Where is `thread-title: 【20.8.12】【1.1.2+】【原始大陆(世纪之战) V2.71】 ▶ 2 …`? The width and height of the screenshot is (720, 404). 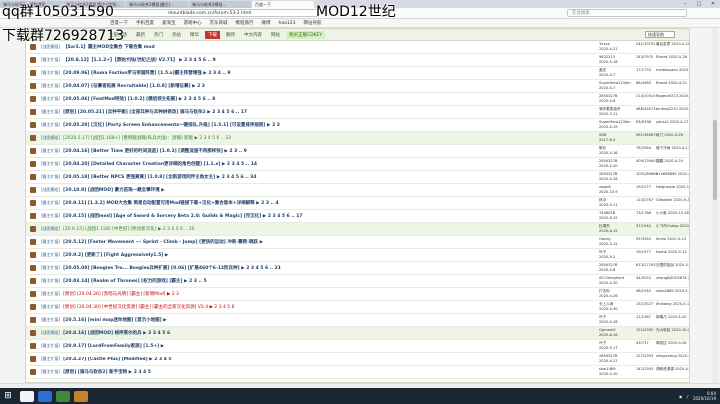
thread-title: 【20.8.12】【1.1.2+】【原始大陆(世纪之战) V2.71】 ▶ 2 … is located at coordinates (308, 60).